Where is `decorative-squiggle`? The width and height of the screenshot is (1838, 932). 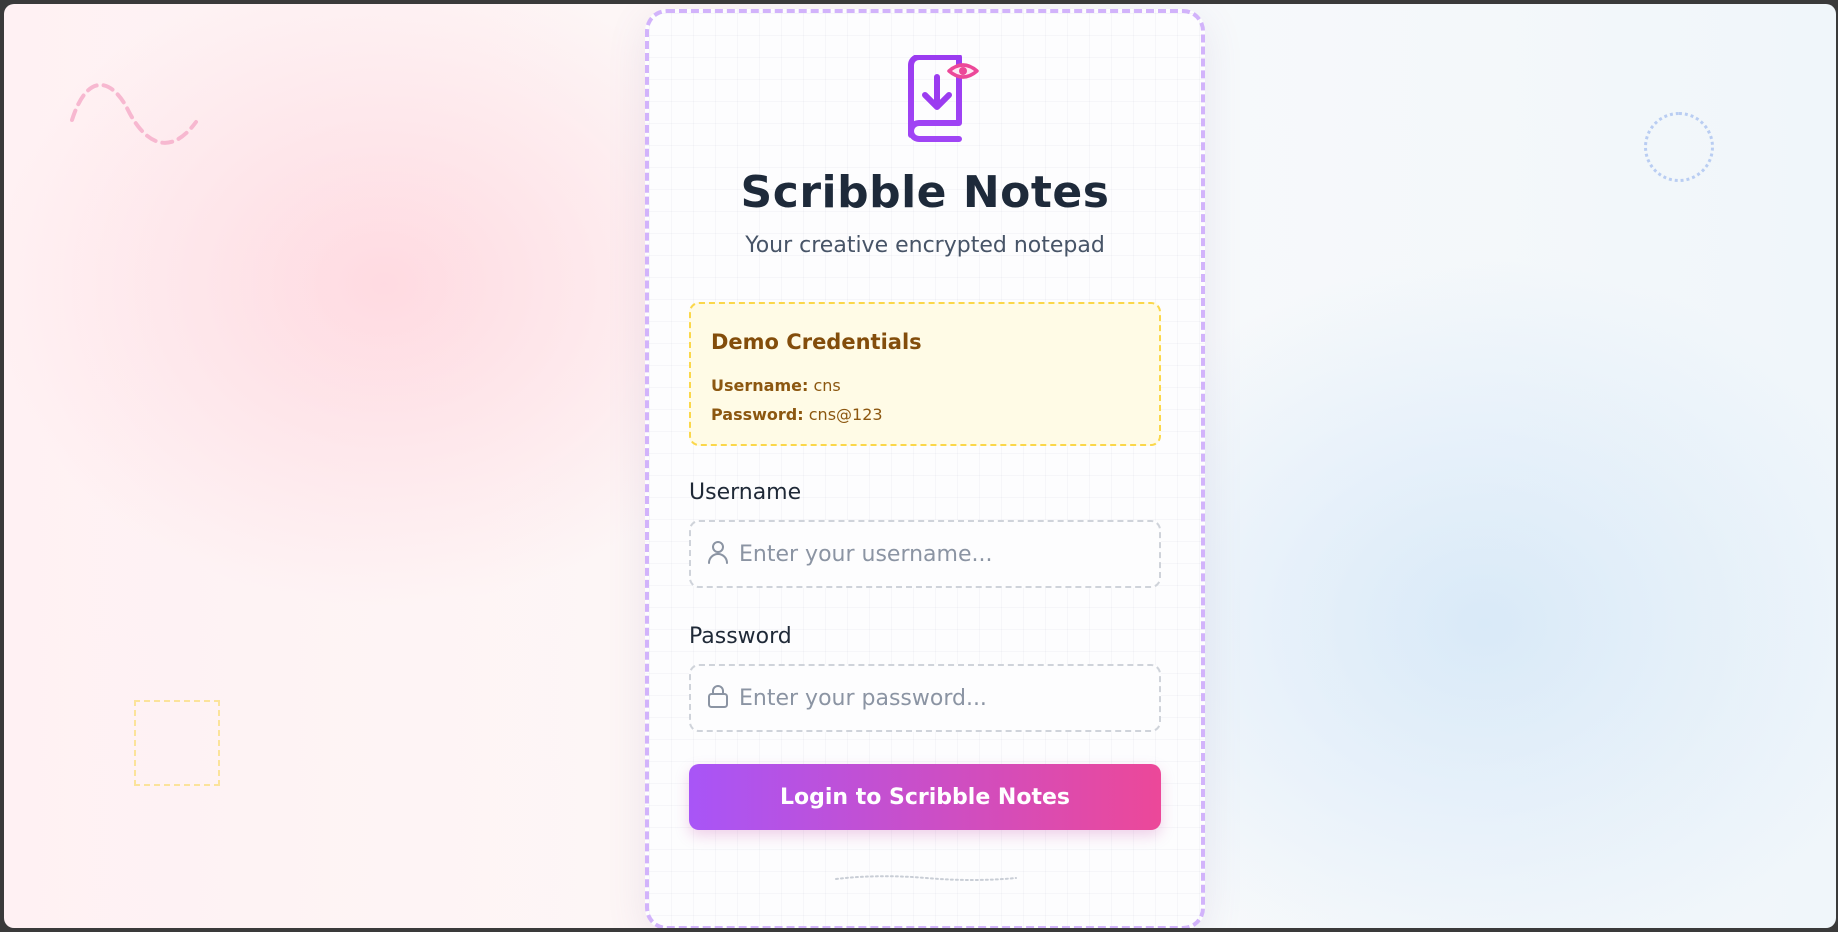
decorative-squiggle is located at coordinates (926, 878).